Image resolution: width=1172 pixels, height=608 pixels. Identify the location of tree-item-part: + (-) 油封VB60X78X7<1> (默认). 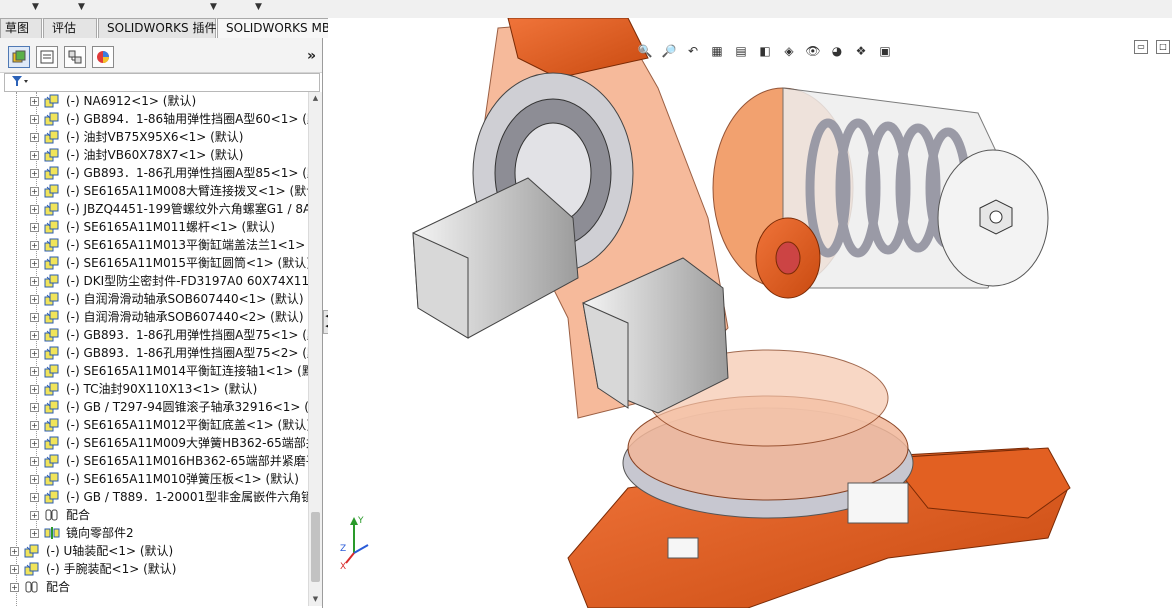
(154, 155).